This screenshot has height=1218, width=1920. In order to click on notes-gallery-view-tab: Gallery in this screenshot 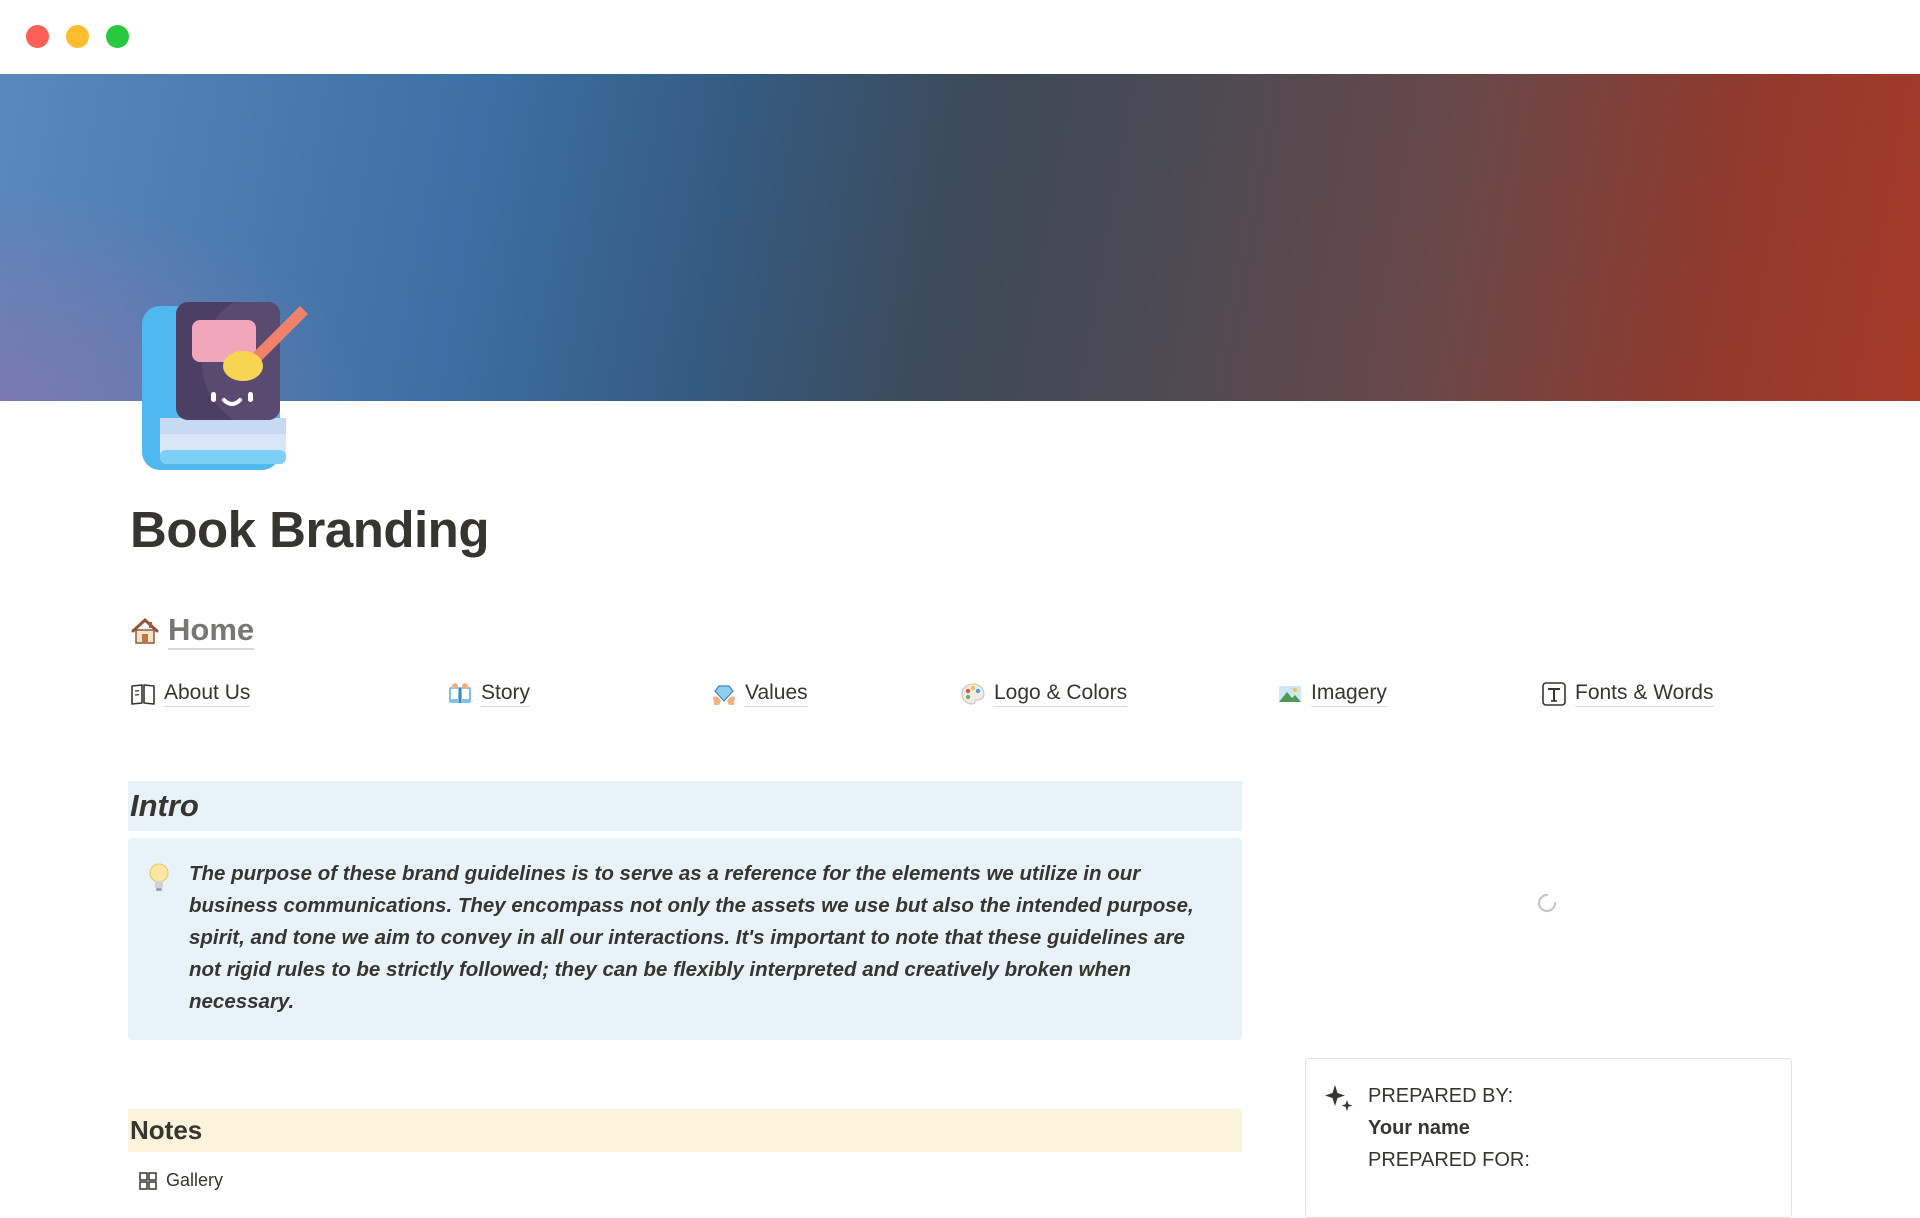, I will do `click(180, 1180)`.